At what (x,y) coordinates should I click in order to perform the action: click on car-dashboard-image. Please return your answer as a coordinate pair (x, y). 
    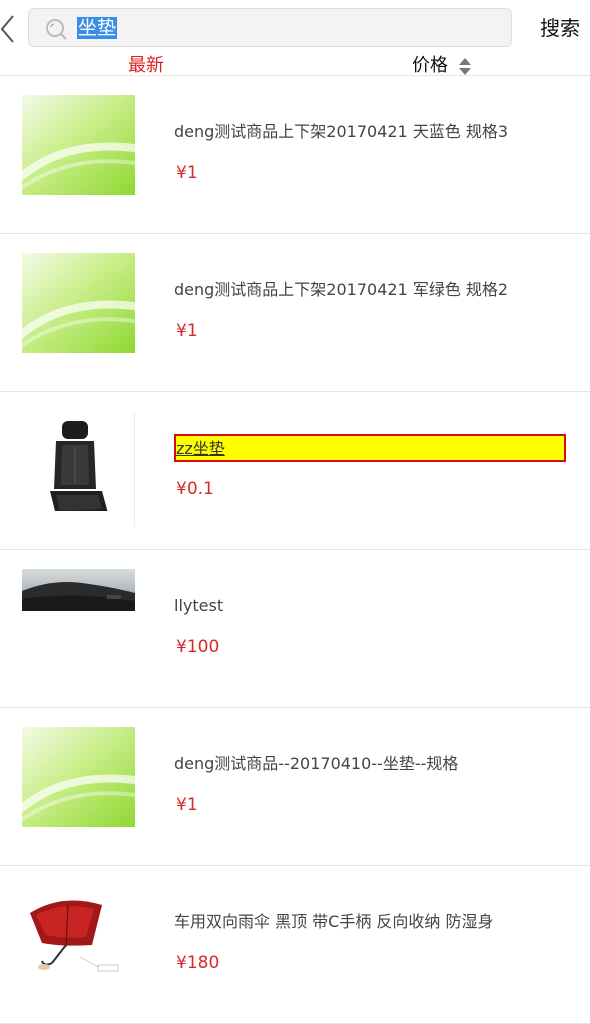
    Looking at the image, I should click on (78, 590).